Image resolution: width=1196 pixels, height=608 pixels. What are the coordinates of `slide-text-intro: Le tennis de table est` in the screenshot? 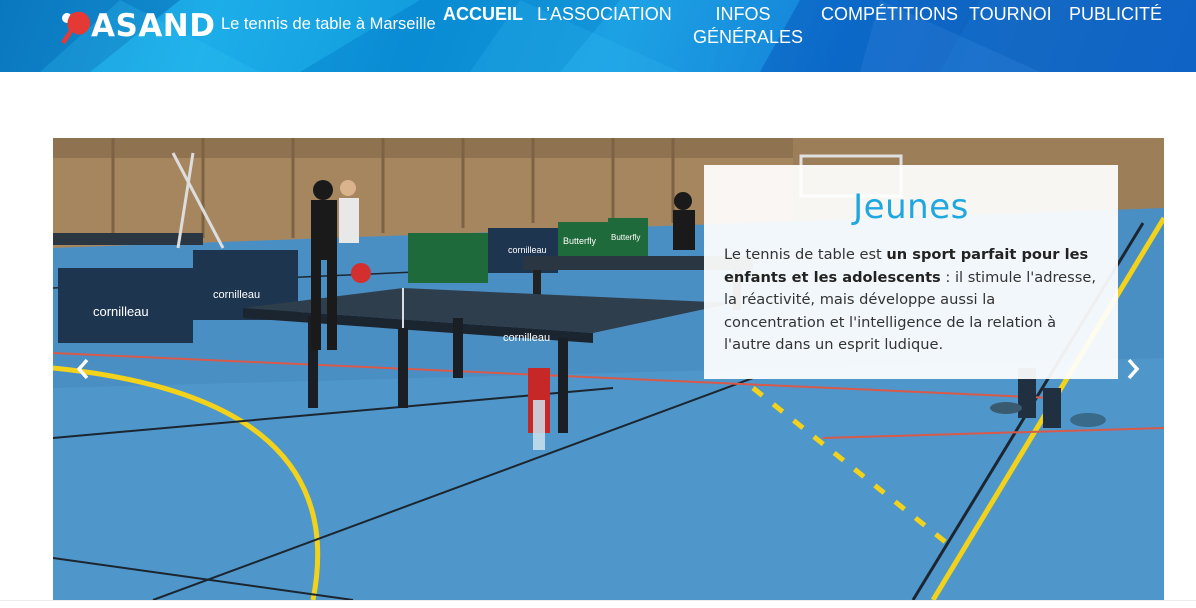 It's located at (805, 254).